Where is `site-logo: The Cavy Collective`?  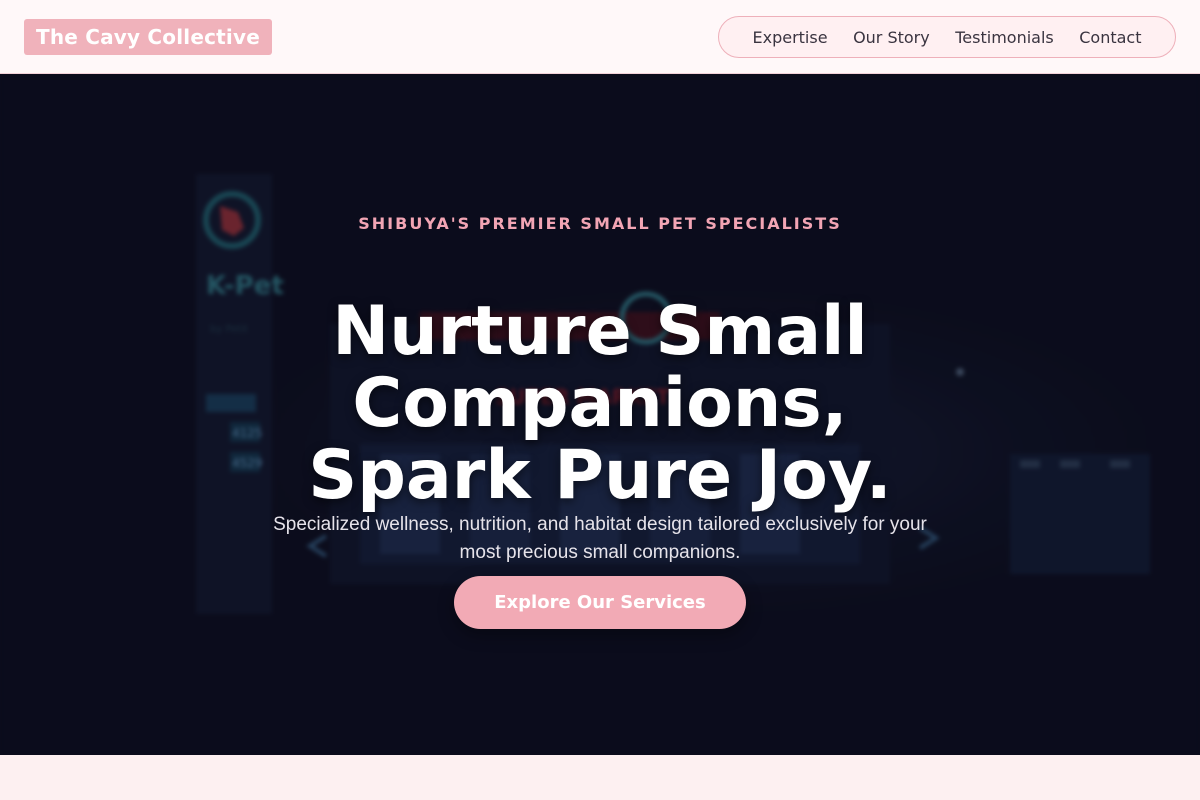
site-logo: The Cavy Collective is located at coordinates (148, 37).